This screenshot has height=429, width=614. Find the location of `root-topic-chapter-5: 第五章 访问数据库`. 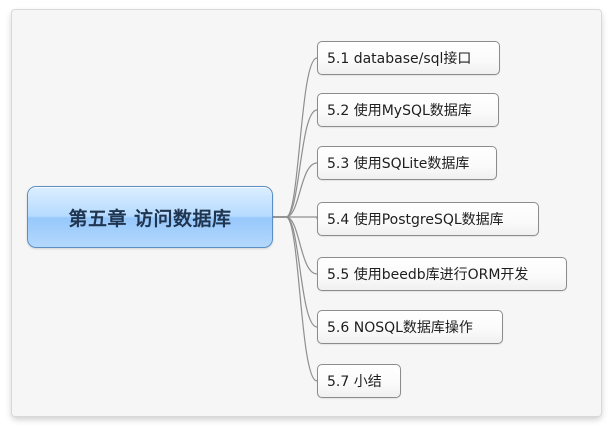

root-topic-chapter-5: 第五章 访问数据库 is located at coordinates (150, 217).